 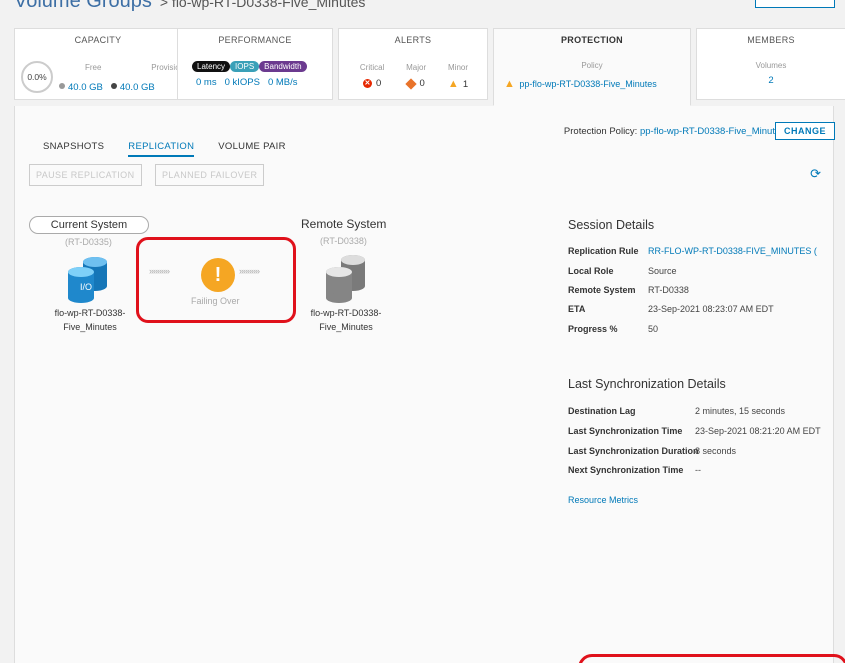 What do you see at coordinates (600, 131) in the screenshot?
I see `protection-policy-label: Protection Policy:` at bounding box center [600, 131].